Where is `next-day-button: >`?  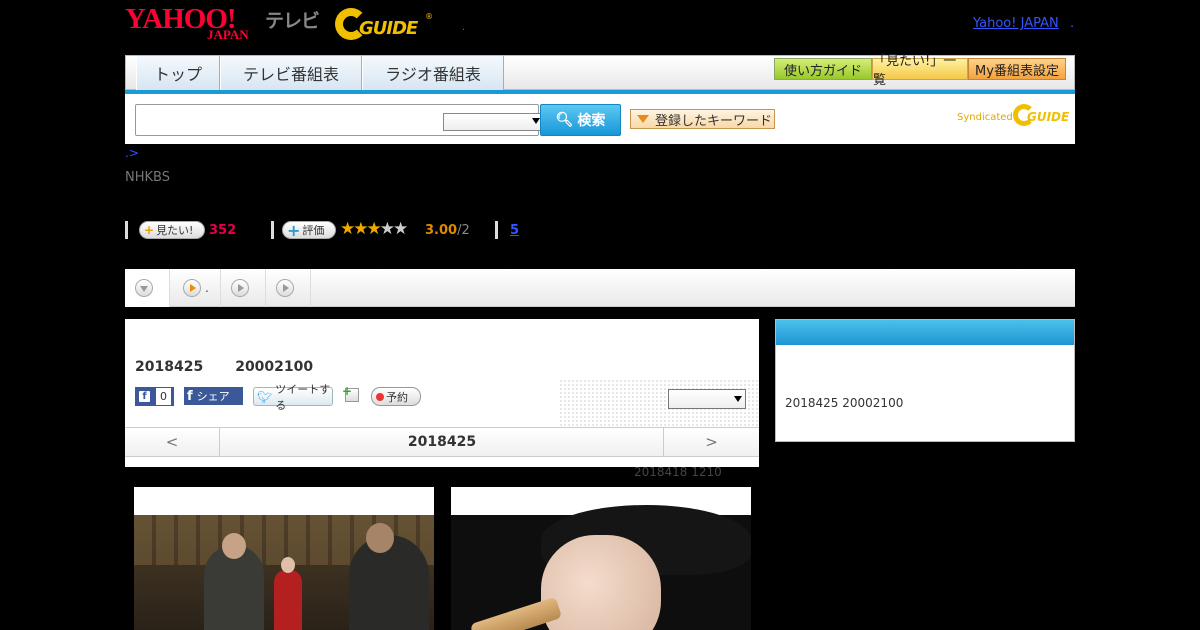 next-day-button: > is located at coordinates (711, 442).